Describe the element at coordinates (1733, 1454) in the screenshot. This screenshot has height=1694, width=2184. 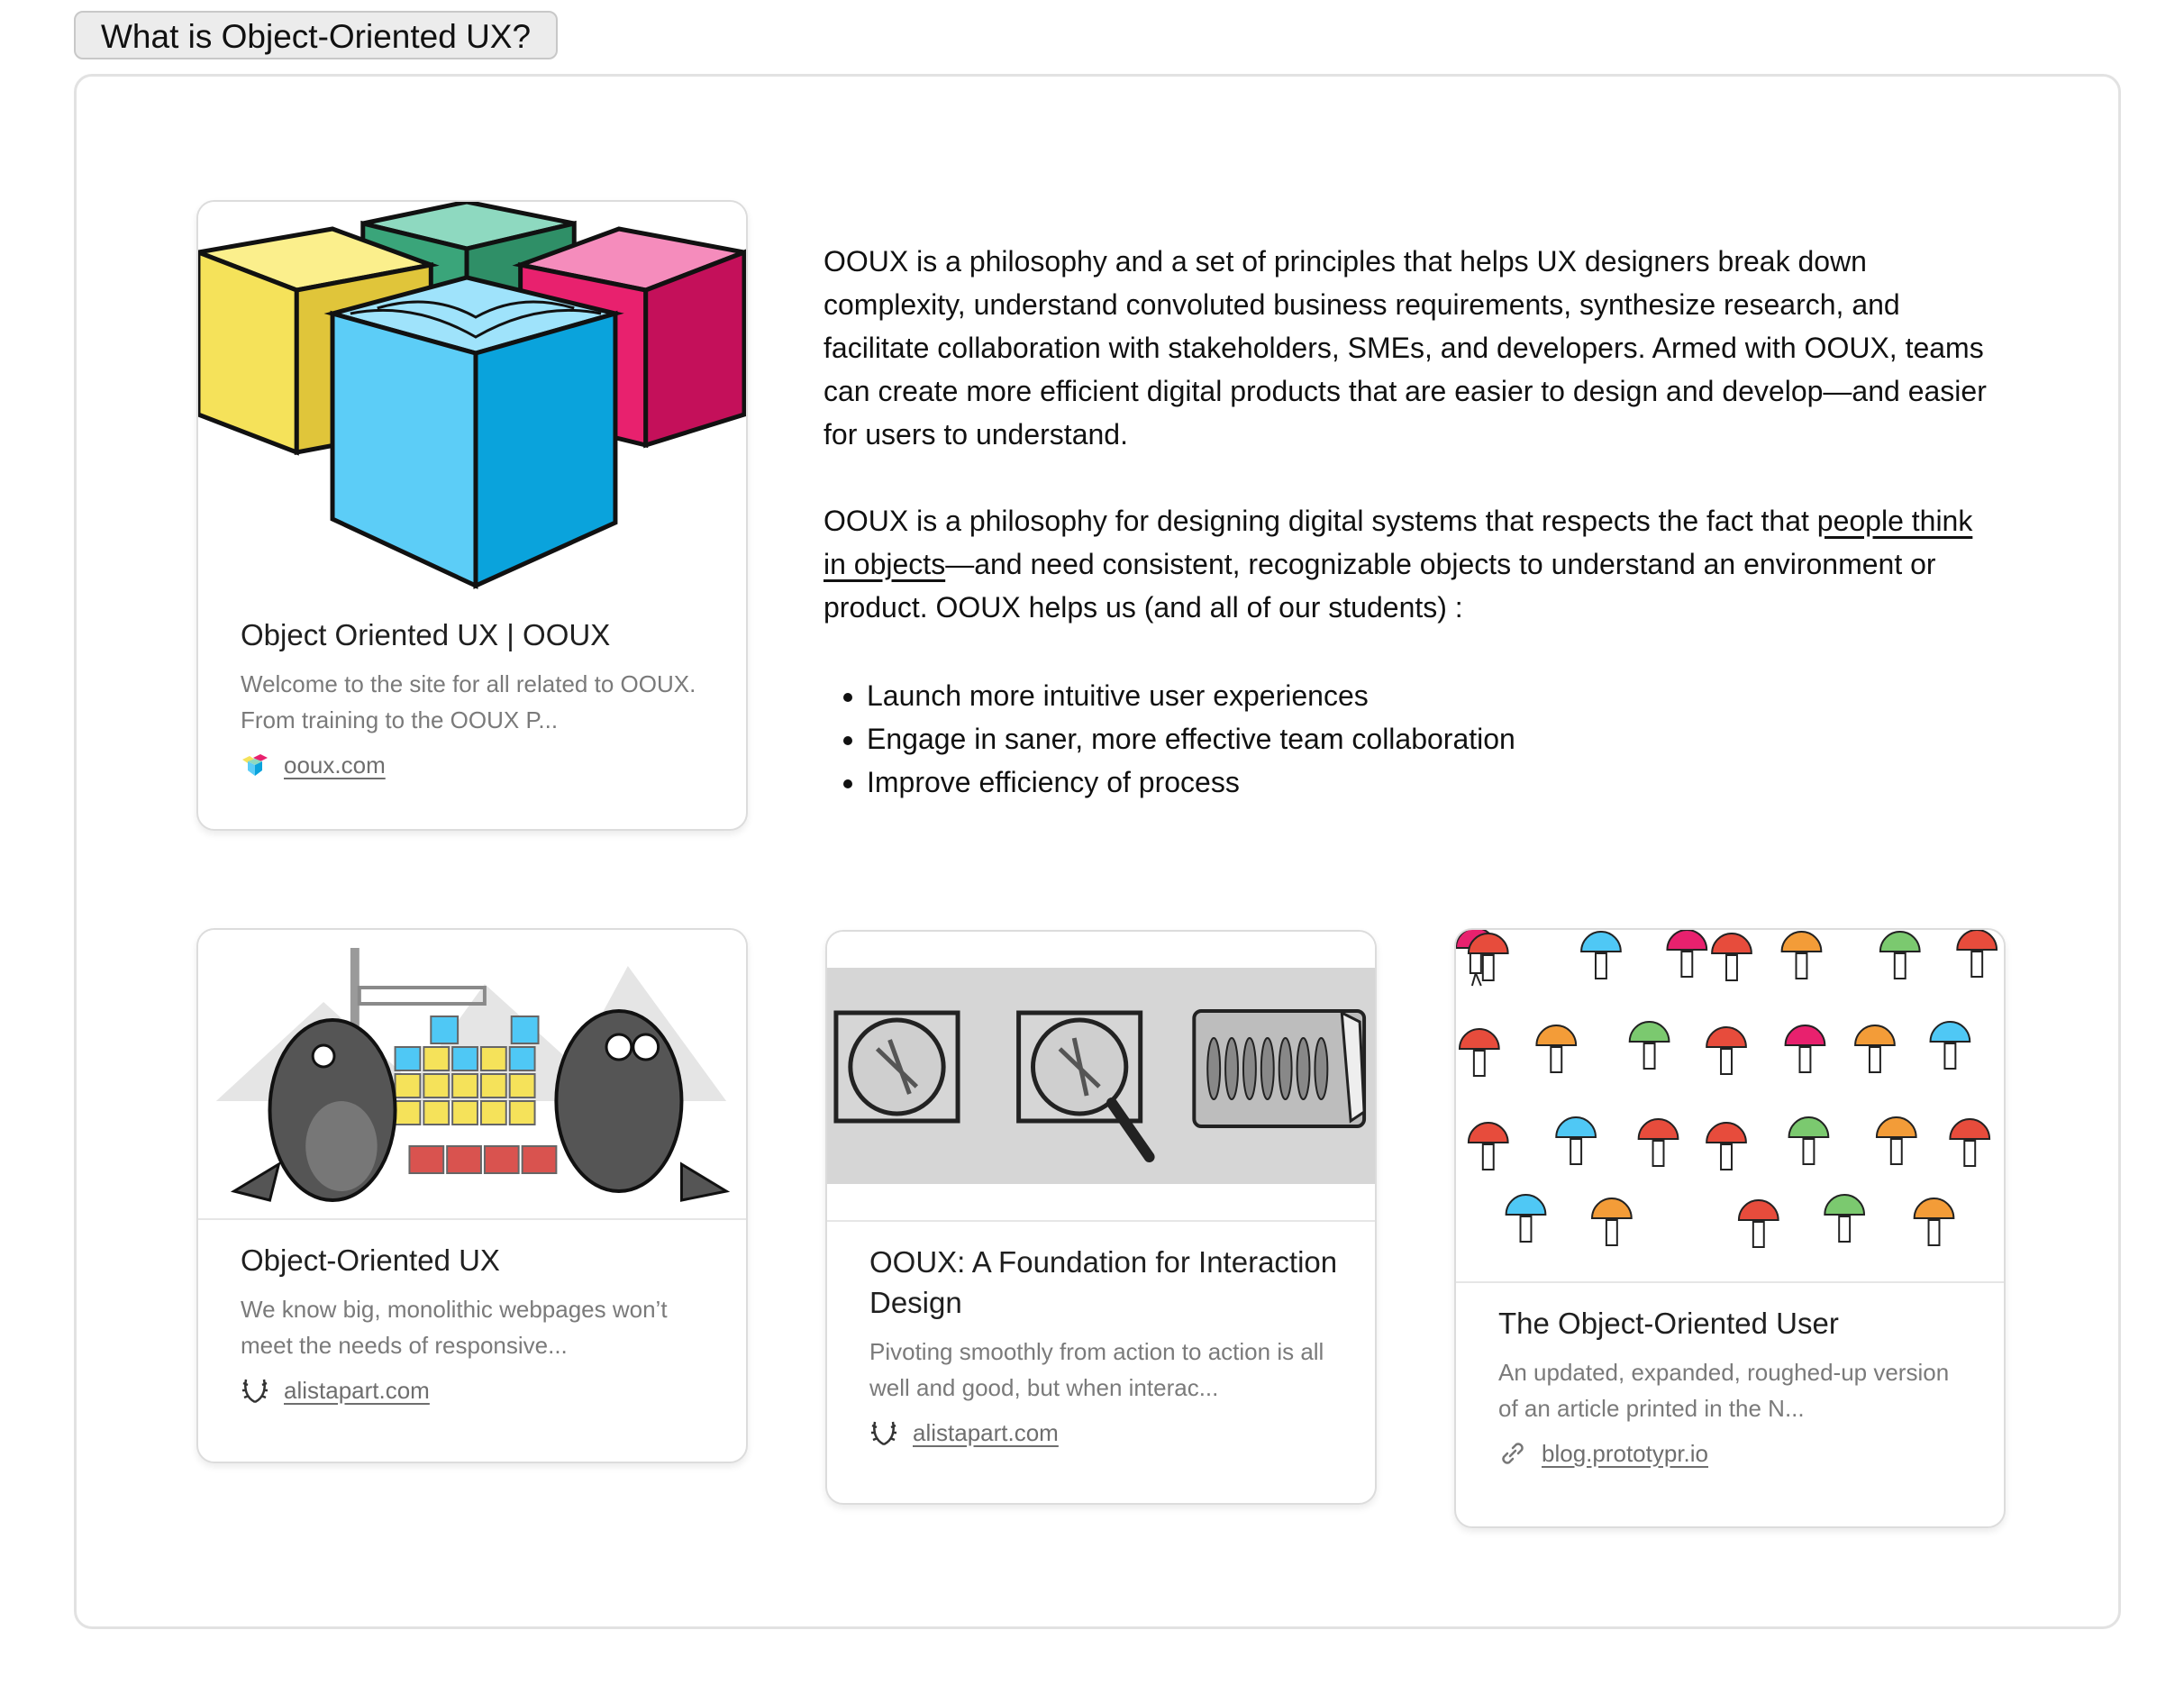
I see `card-source: blog.prototypr.io` at that location.